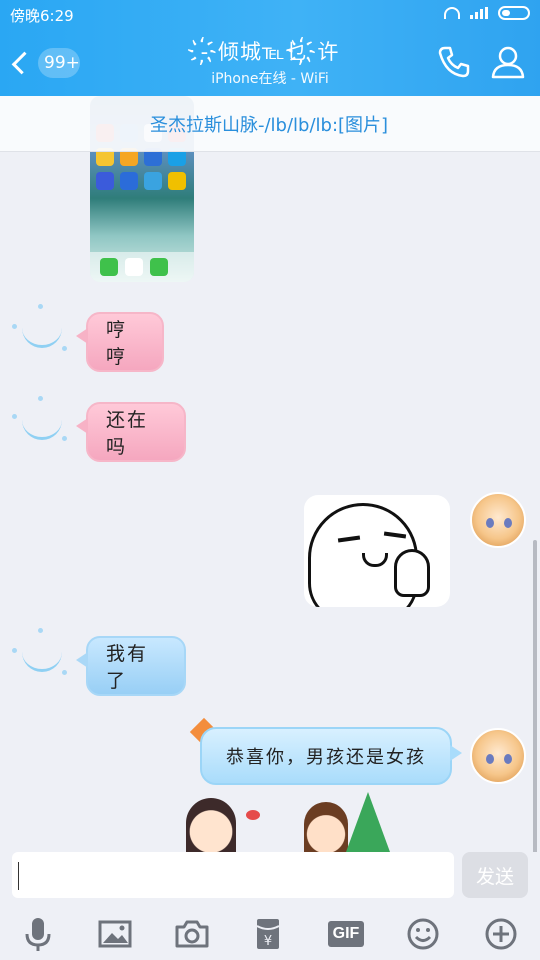 The width and height of the screenshot is (540, 960). Describe the element at coordinates (454, 62) in the screenshot. I see `phone-icon` at that location.